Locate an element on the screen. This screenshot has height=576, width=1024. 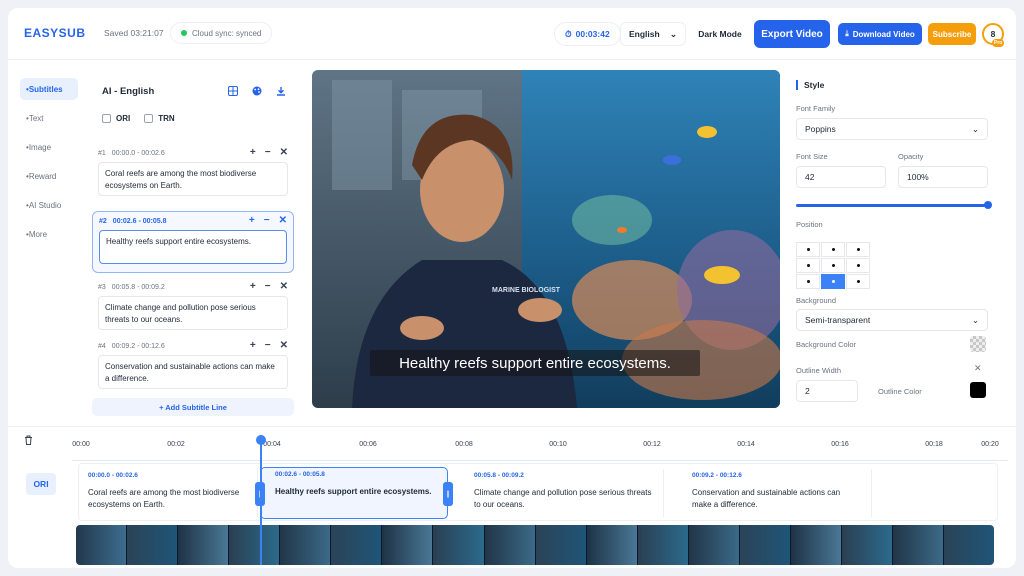
saved-status: Saved 03:21:07 is located at coordinates (134, 33).